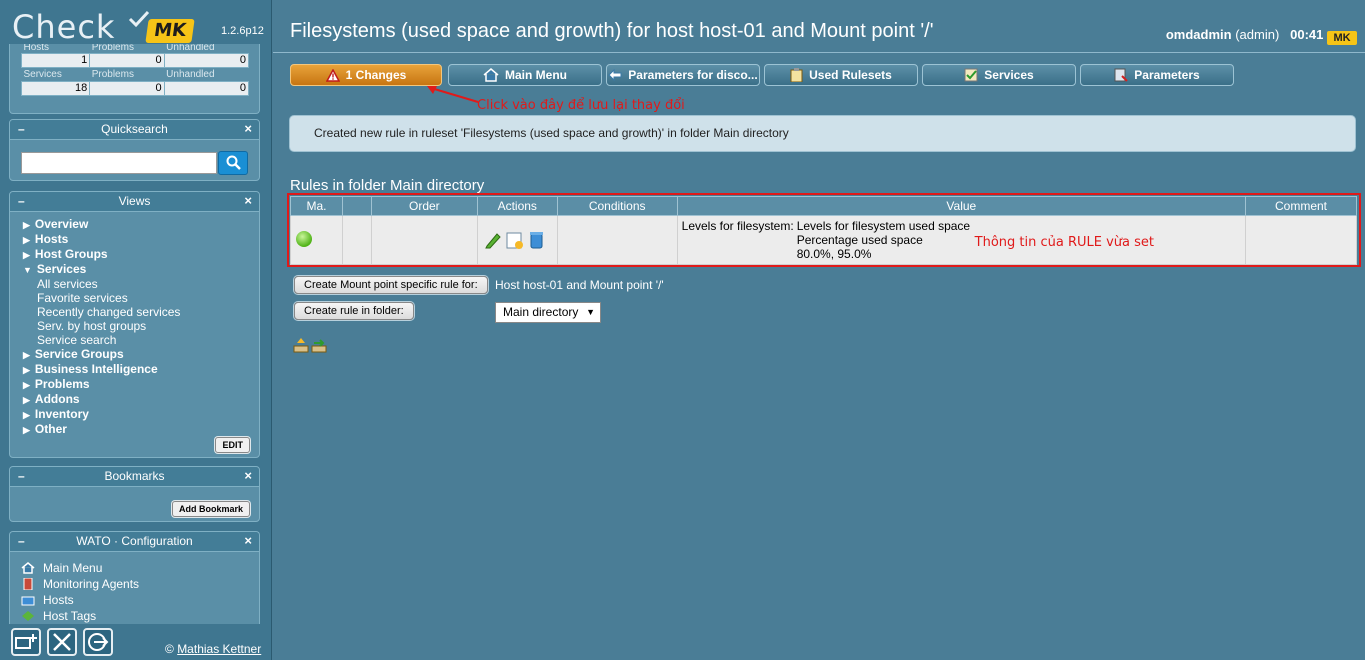 This screenshot has width=1365, height=660. Describe the element at coordinates (206, 60) in the screenshot. I see `hosts-unhandled: 0` at that location.